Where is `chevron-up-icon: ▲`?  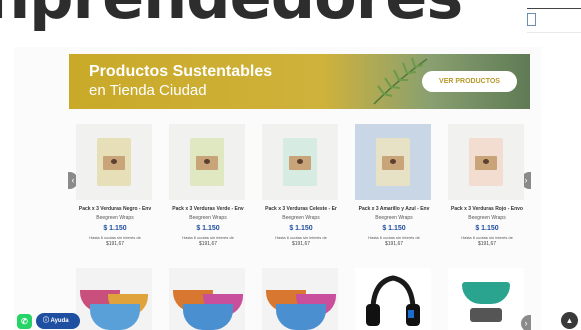
chevron-up-icon: ▲ is located at coordinates (569, 320).